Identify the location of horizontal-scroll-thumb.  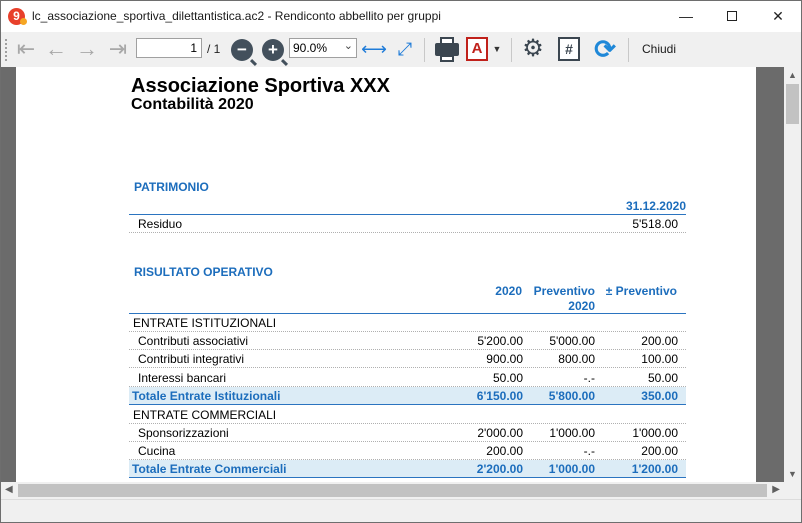
(392, 490).